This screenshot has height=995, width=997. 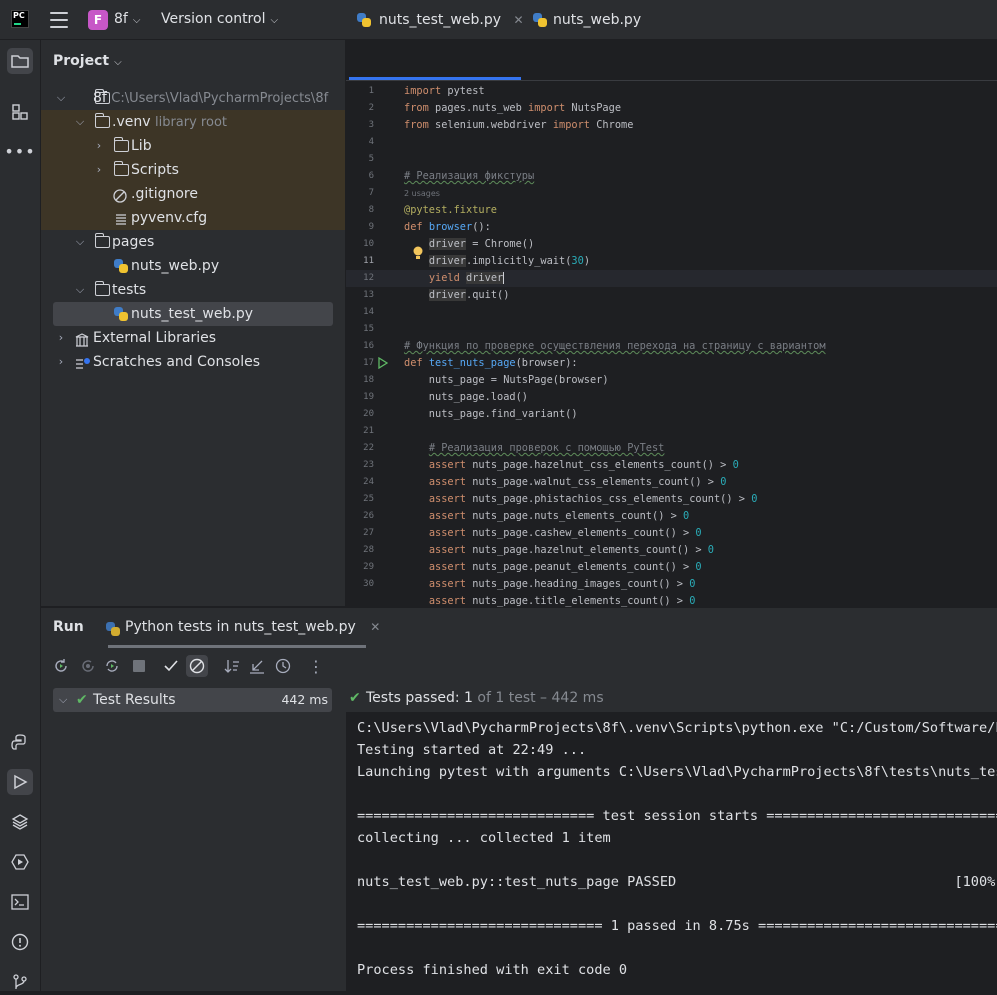 What do you see at coordinates (447, 227) in the screenshot?
I see `code-line-8: def browser():` at bounding box center [447, 227].